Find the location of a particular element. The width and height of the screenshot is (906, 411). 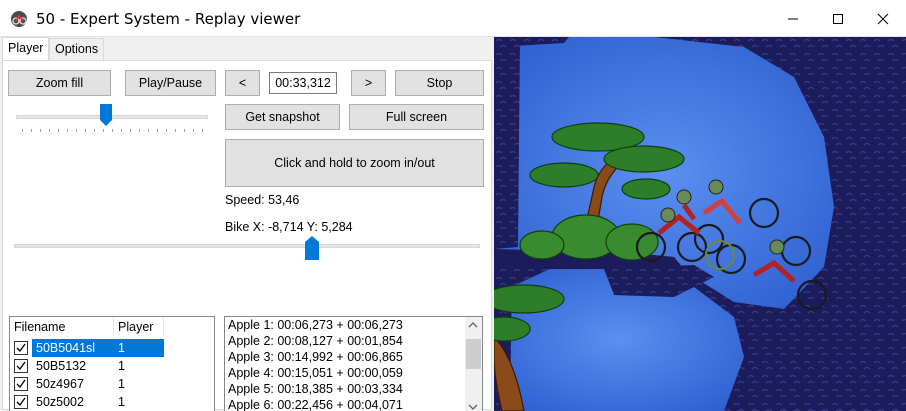

column-header-player: Player is located at coordinates (139, 327).